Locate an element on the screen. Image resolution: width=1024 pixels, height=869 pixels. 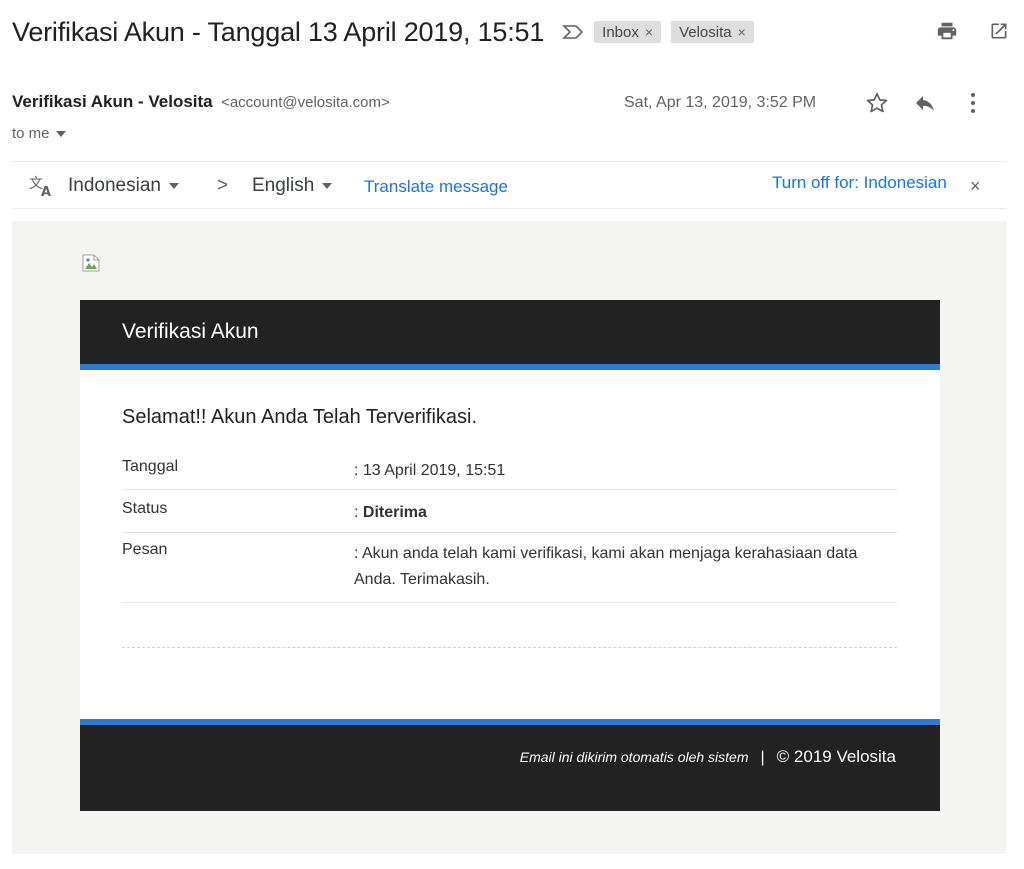
verification-headline: Selamat!! Akun Anda Telah Terverifikasi. is located at coordinates (300, 417).